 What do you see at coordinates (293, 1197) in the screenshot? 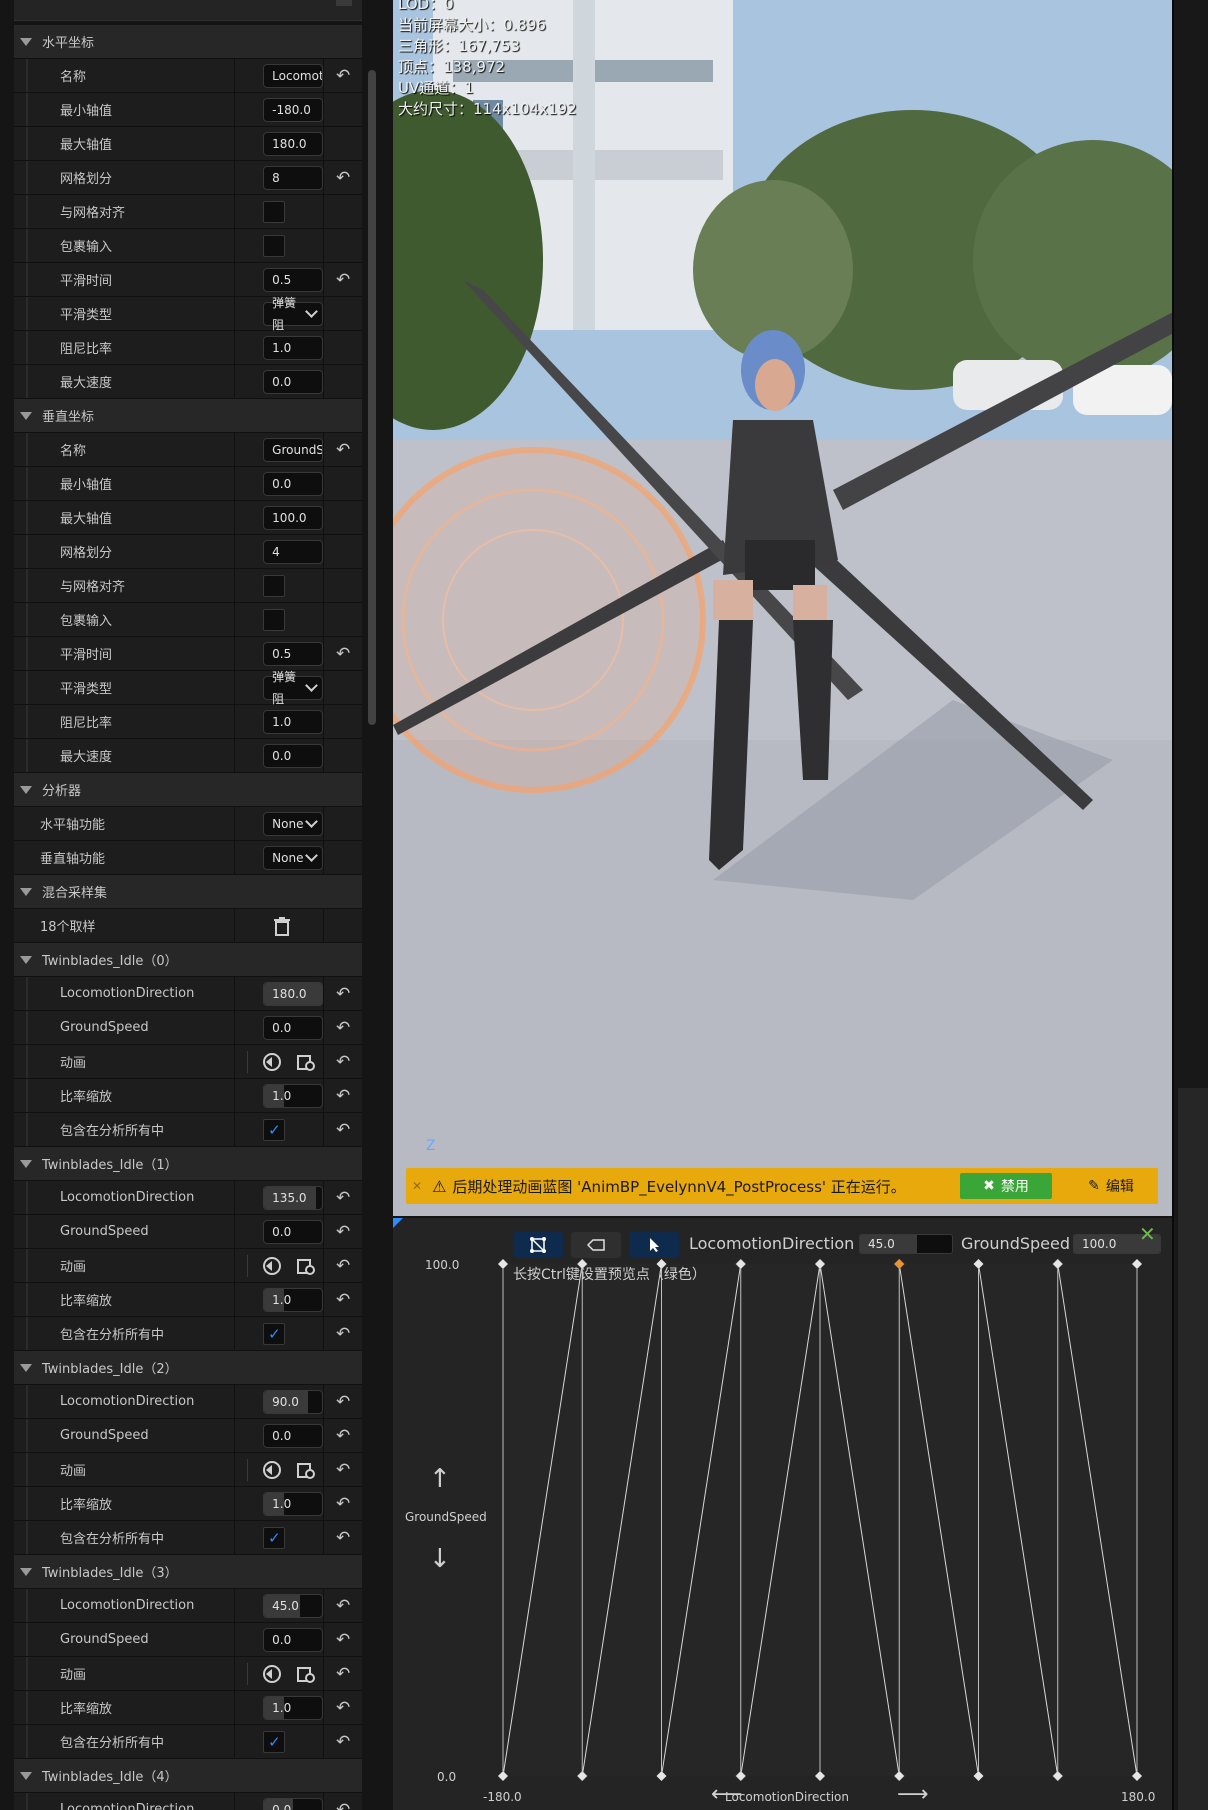
I see `slider-field: 135.0` at bounding box center [293, 1197].